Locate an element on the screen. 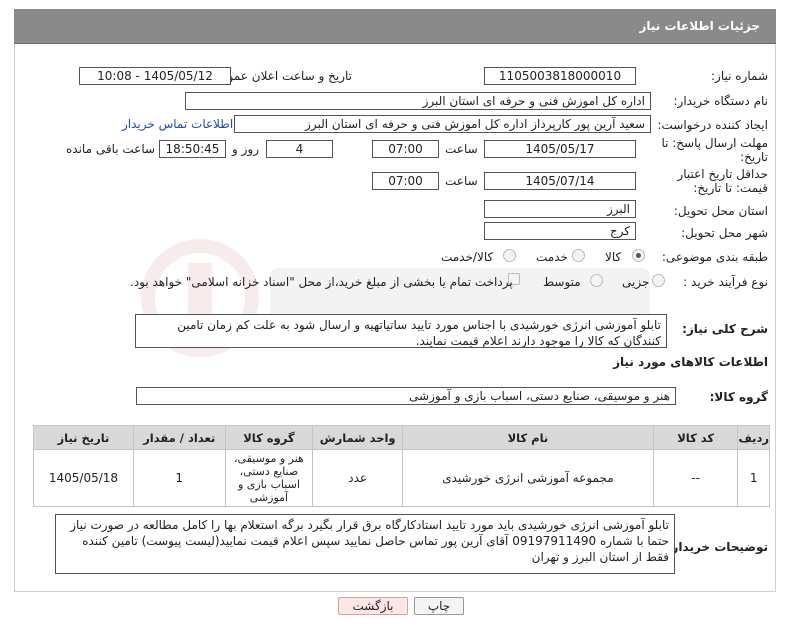 This screenshot has width=788, height=632. process-label: نوع فرآیند خرید : is located at coordinates (725, 282).